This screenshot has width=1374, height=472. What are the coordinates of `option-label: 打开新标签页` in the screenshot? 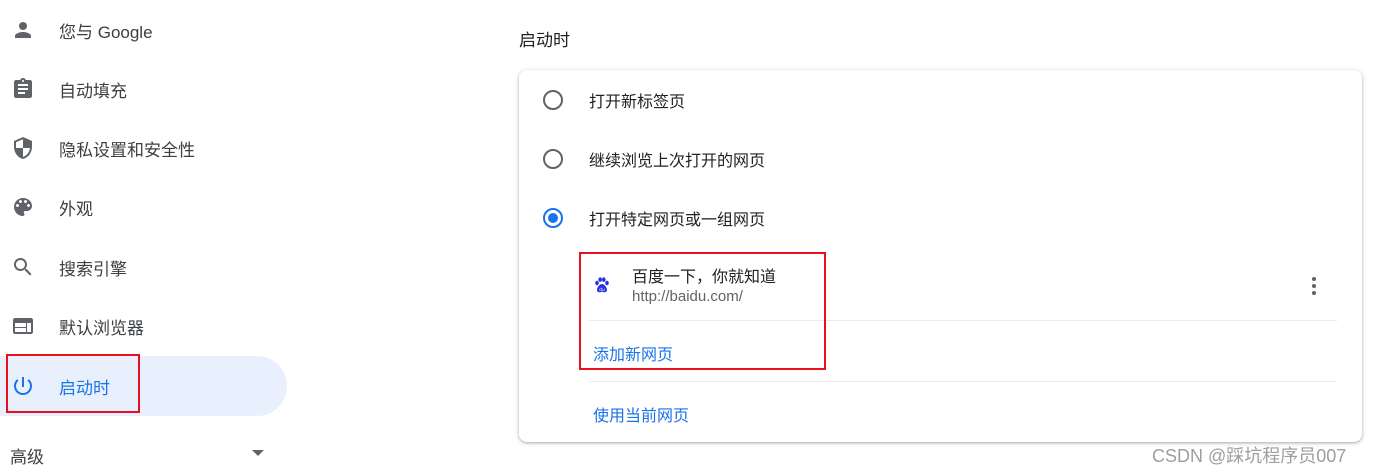 It's located at (637, 102).